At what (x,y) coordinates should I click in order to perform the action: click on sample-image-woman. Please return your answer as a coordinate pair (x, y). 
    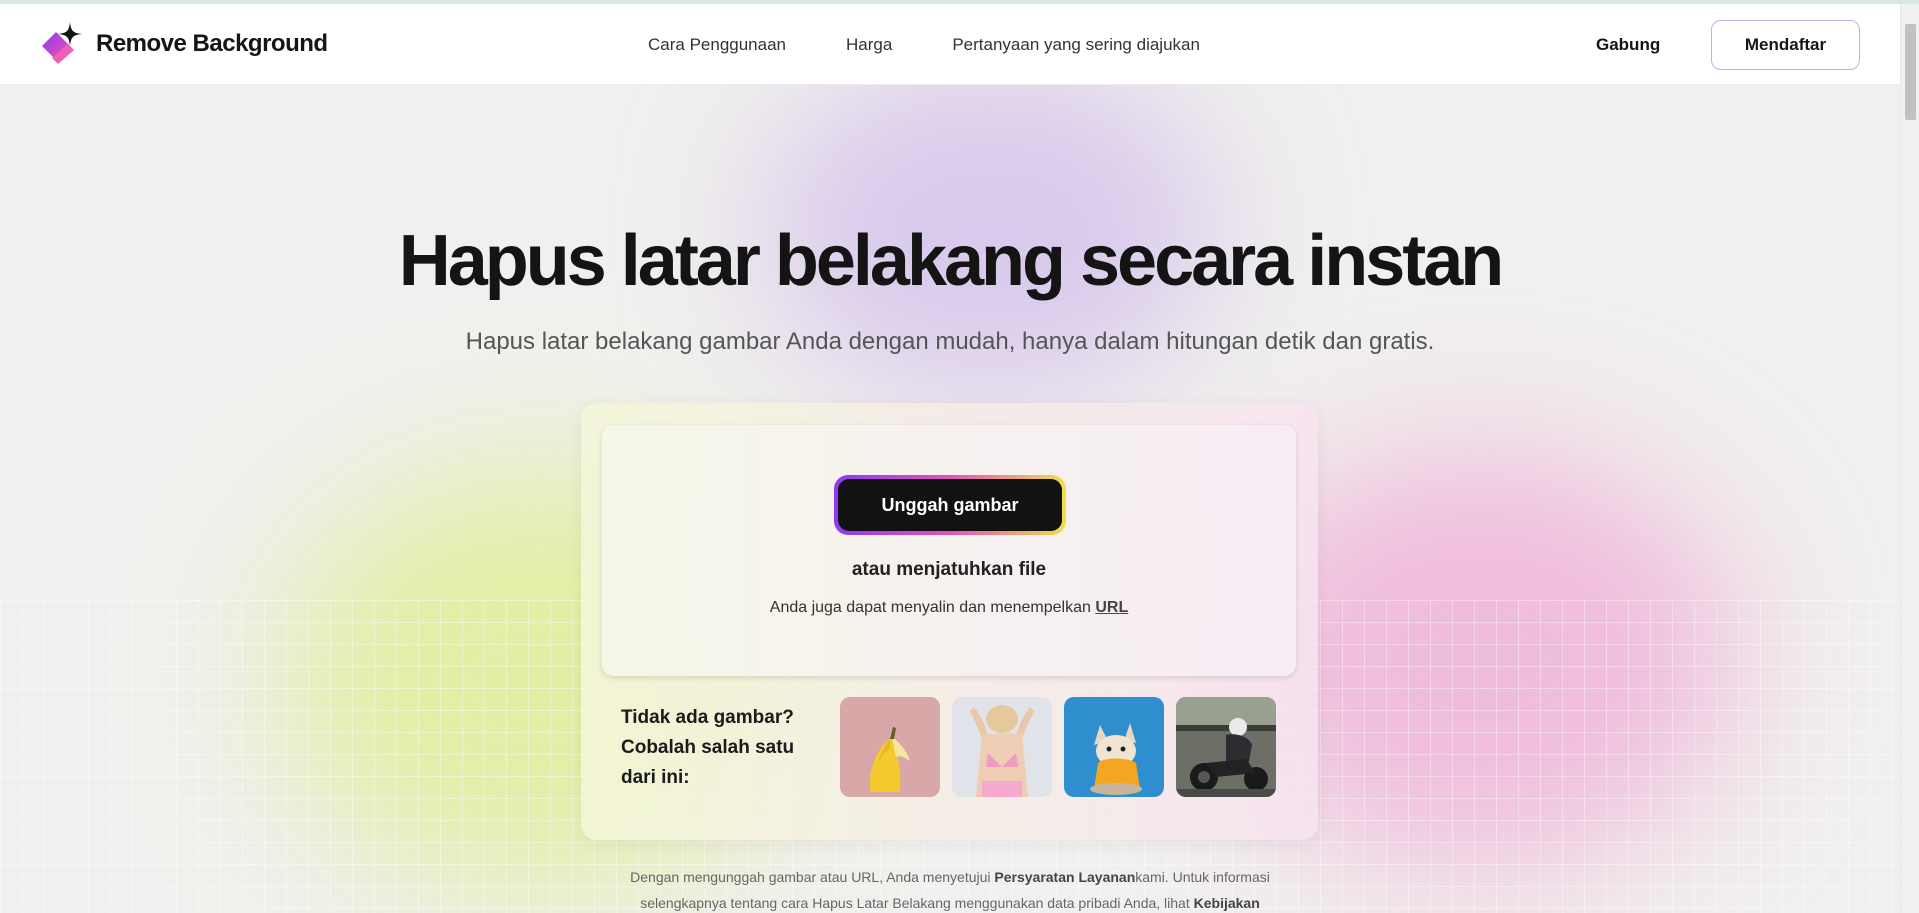
    Looking at the image, I should click on (1002, 747).